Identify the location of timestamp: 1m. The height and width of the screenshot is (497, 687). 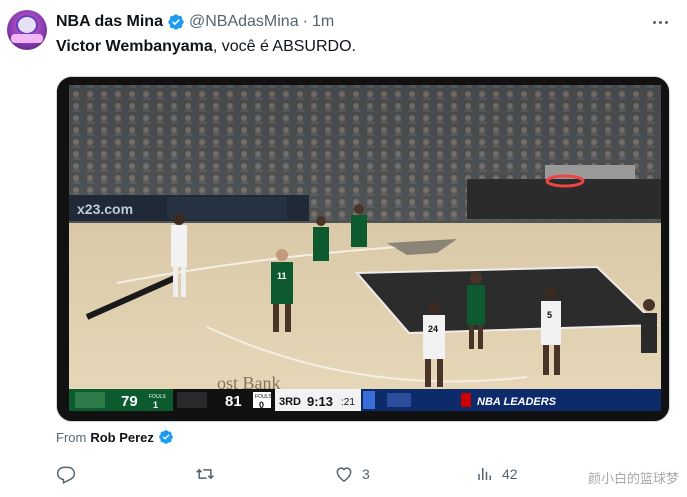
(323, 22).